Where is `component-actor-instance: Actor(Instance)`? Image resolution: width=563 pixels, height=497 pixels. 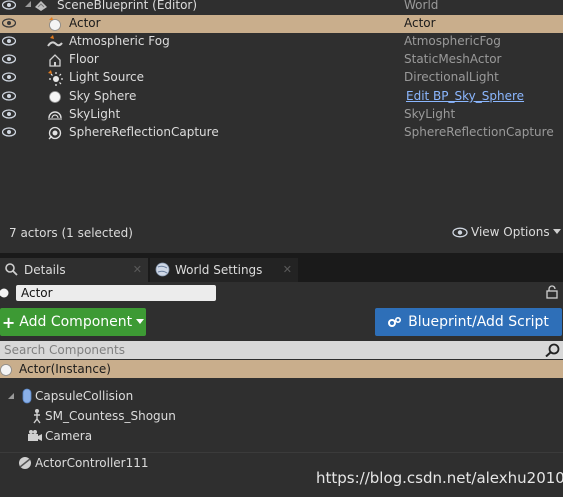
component-actor-instance: Actor(Instance) is located at coordinates (281, 369).